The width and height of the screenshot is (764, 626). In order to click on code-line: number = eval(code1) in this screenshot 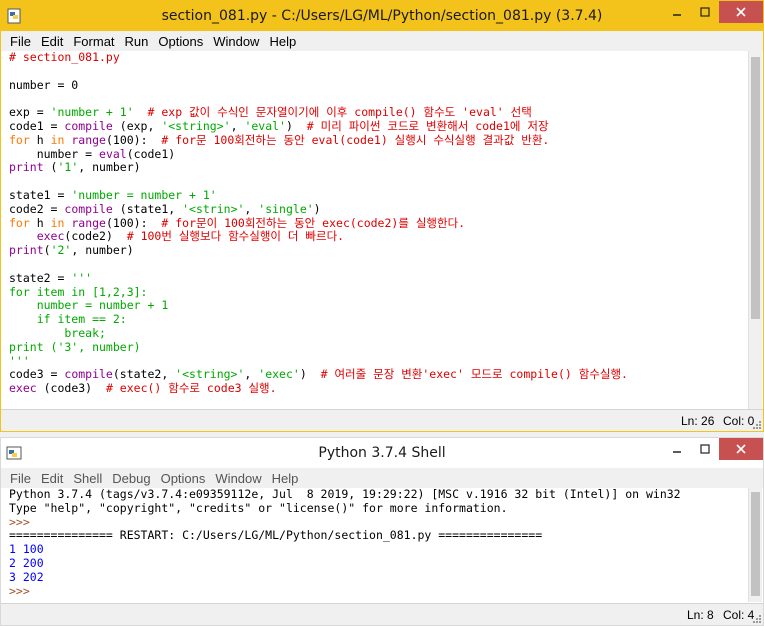, I will do `click(378, 154)`.